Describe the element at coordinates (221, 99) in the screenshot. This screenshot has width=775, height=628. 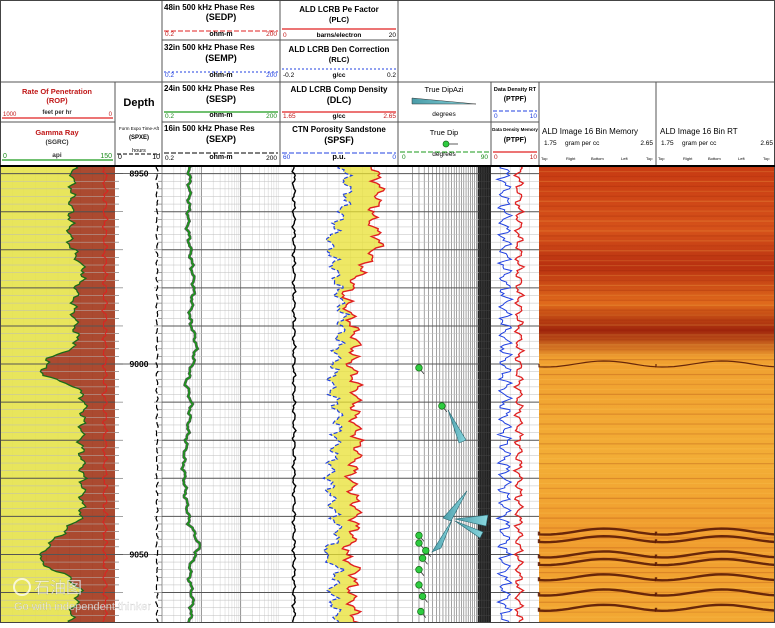
I see `sesp-mnemonic: (SESP)` at that location.